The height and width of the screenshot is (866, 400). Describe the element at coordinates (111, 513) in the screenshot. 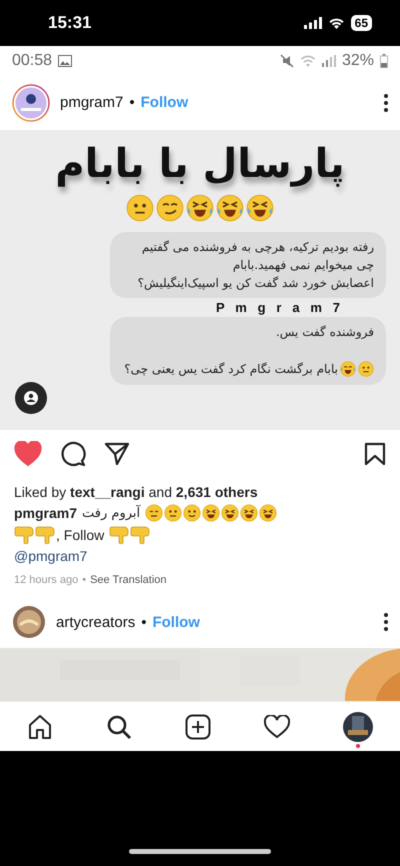

I see `caption-text: آبروم رفت` at that location.